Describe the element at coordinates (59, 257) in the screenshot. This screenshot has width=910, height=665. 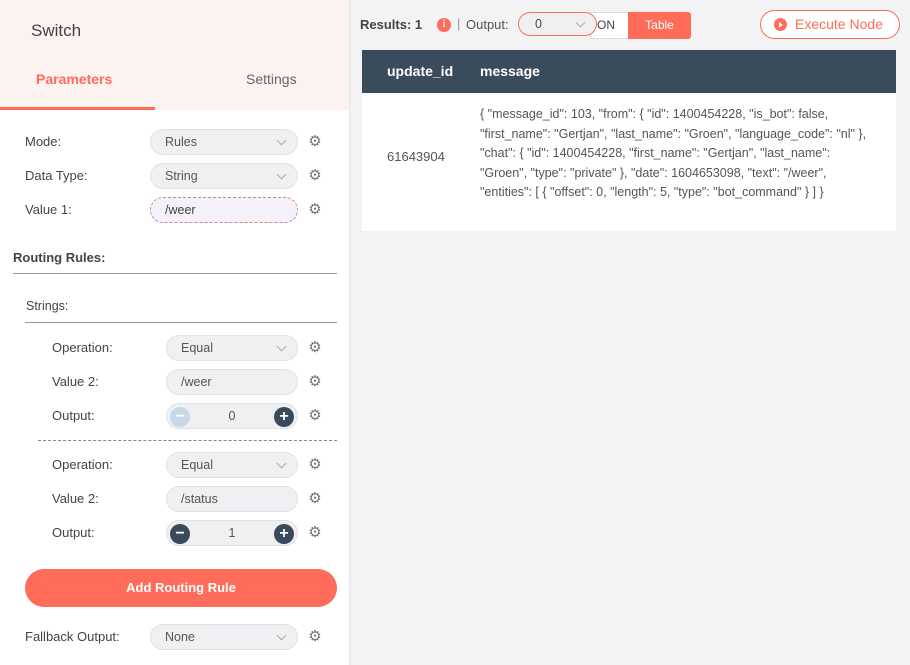
I see `routing-rules-title: Routing Rules:` at that location.